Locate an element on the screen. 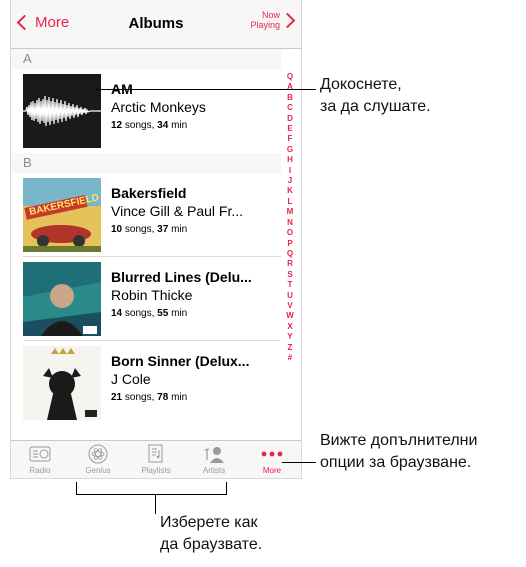  callout-choose-browse: Изберете как да браузвате. is located at coordinates (211, 534).